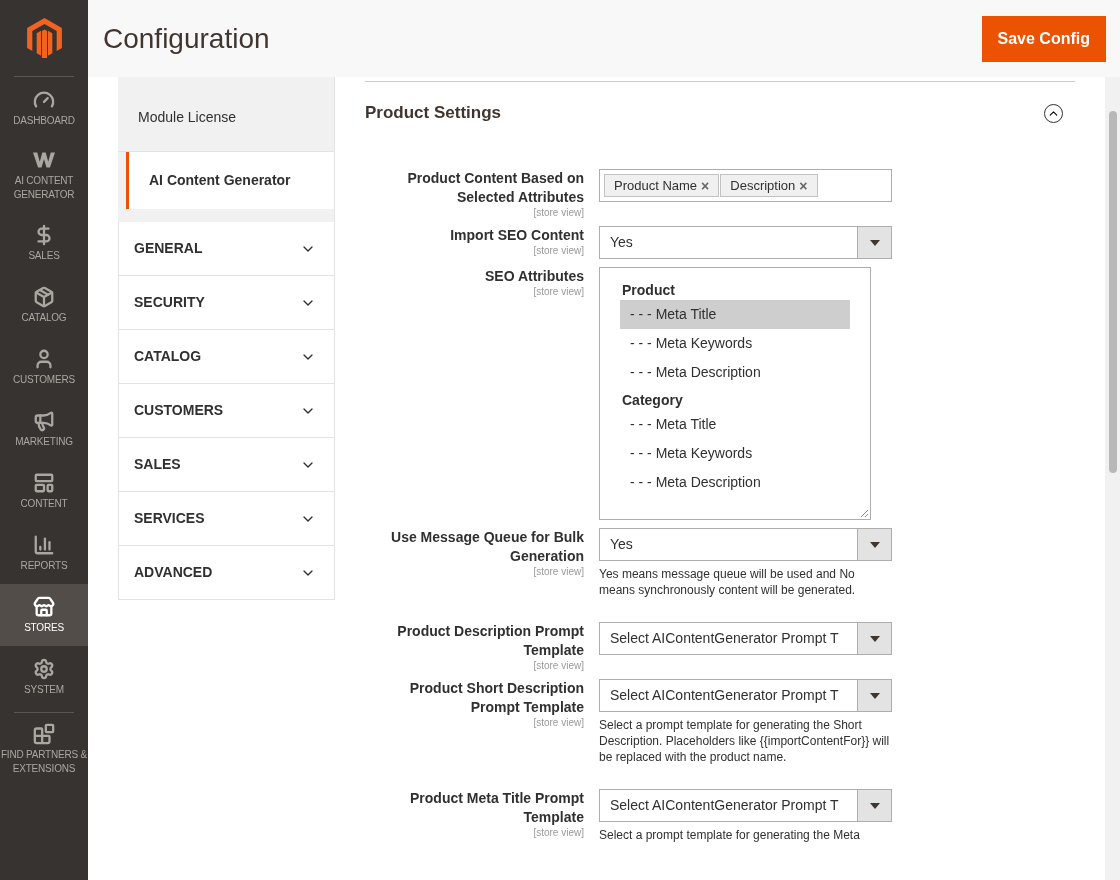 Image resolution: width=1120 pixels, height=880 pixels. I want to click on option-group-label: Category, so click(652, 400).